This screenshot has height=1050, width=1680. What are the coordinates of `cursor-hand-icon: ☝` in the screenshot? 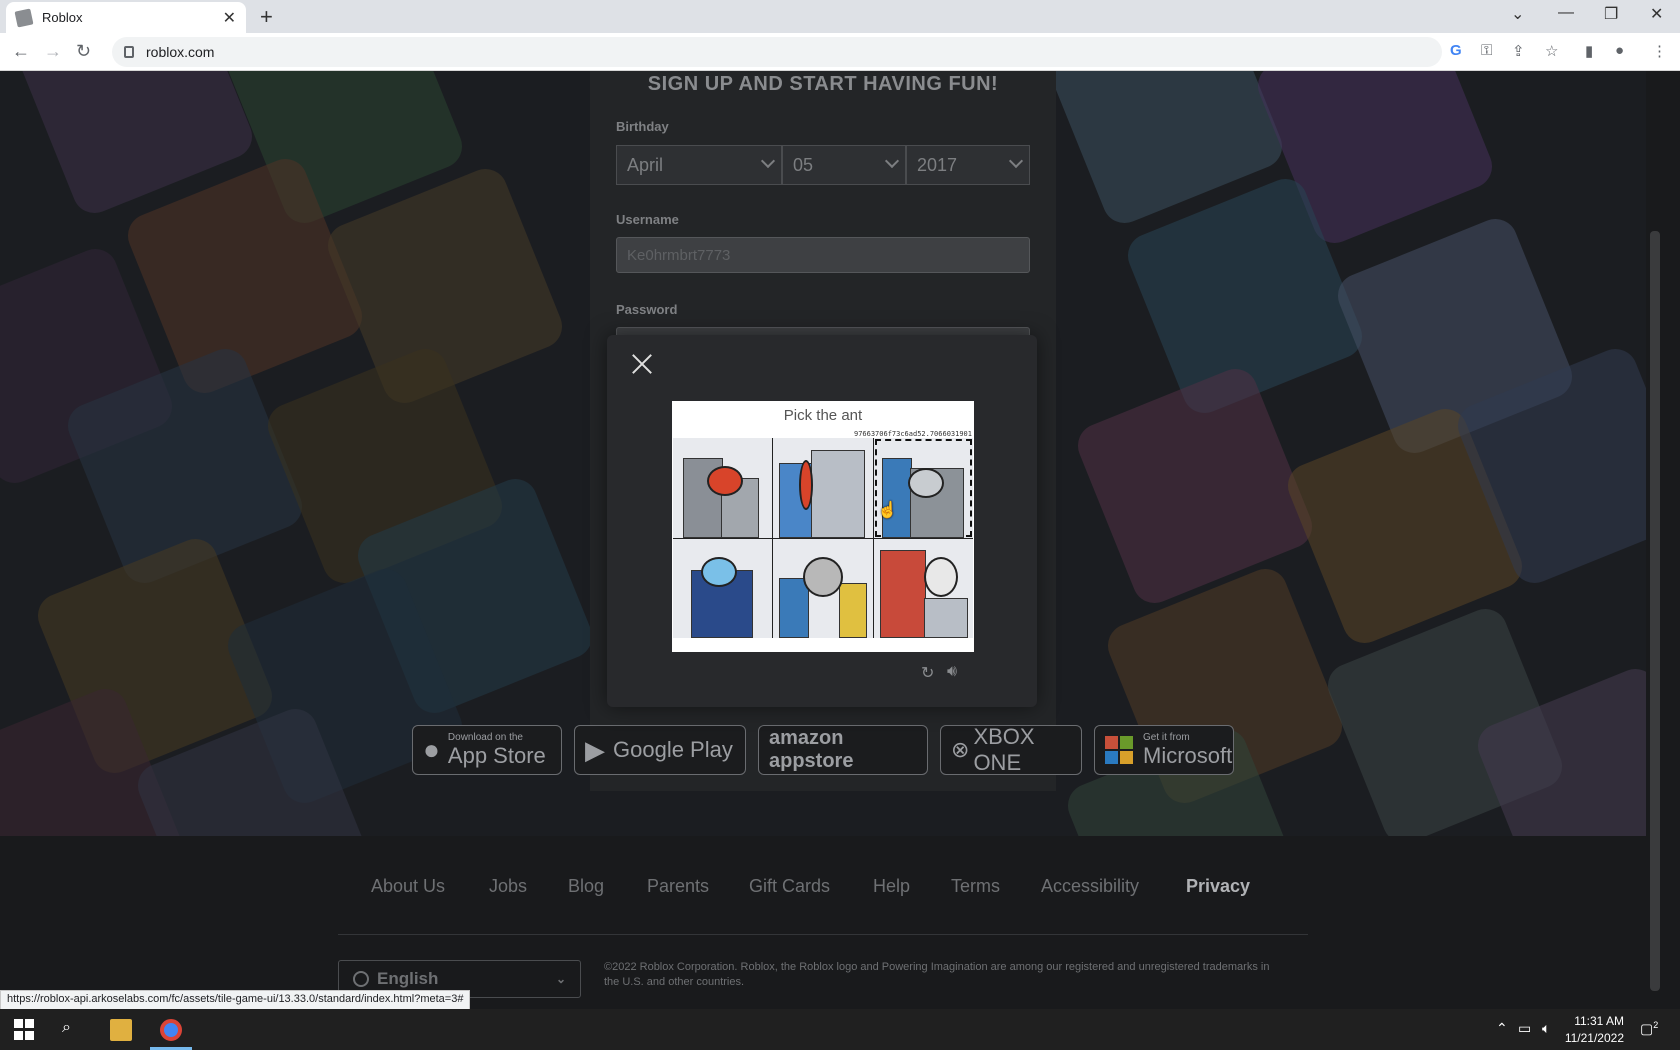 It's located at (887, 510).